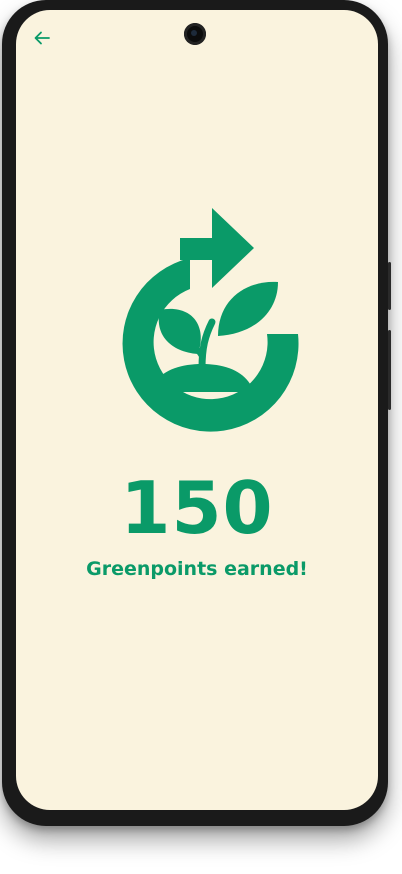 The height and width of the screenshot is (874, 402). What do you see at coordinates (389, 286) in the screenshot?
I see `volume-button` at bounding box center [389, 286].